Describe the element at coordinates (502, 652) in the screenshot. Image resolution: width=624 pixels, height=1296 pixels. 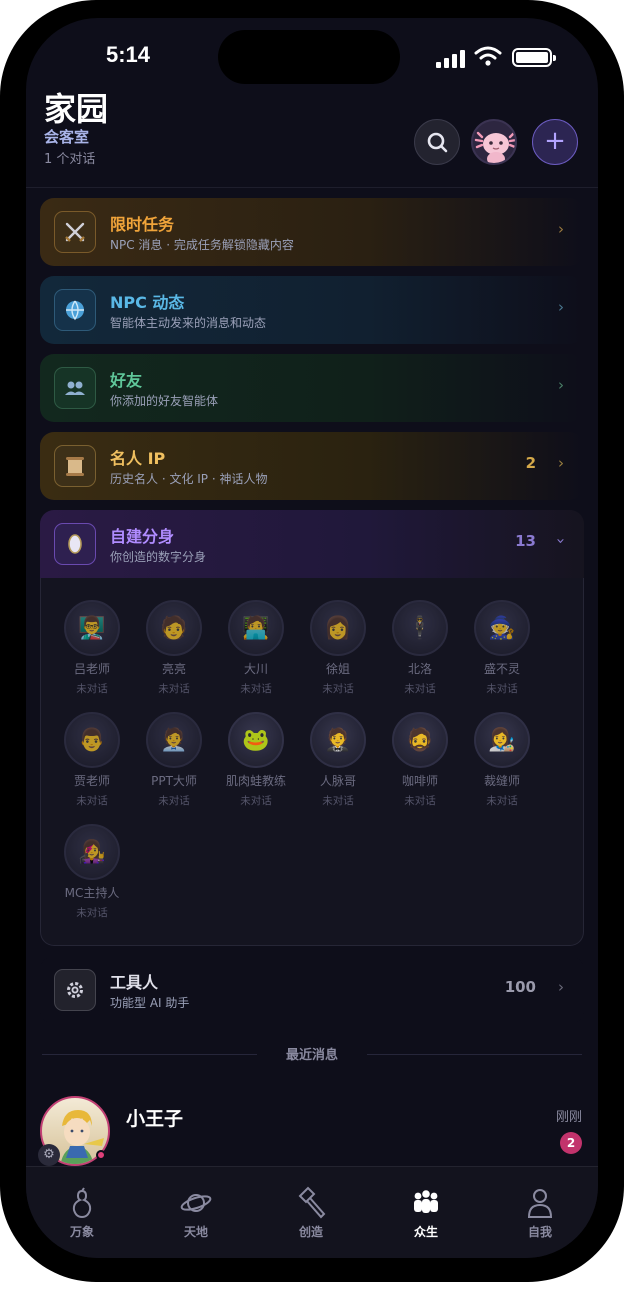
I see `avatar-card: 🧙 盛不灵 未对话` at that location.